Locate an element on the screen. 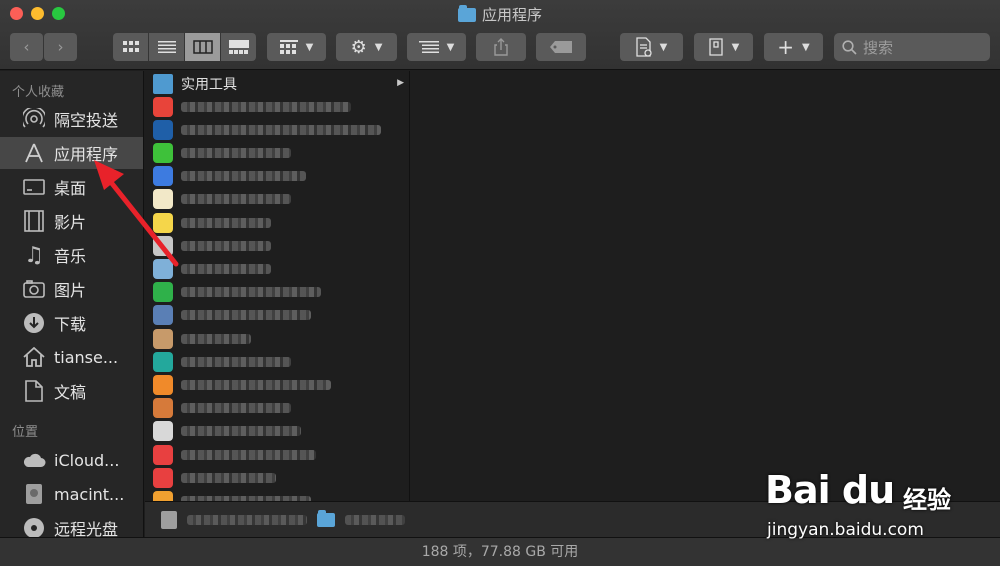  search-placeholder: 搜索 is located at coordinates (878, 47).